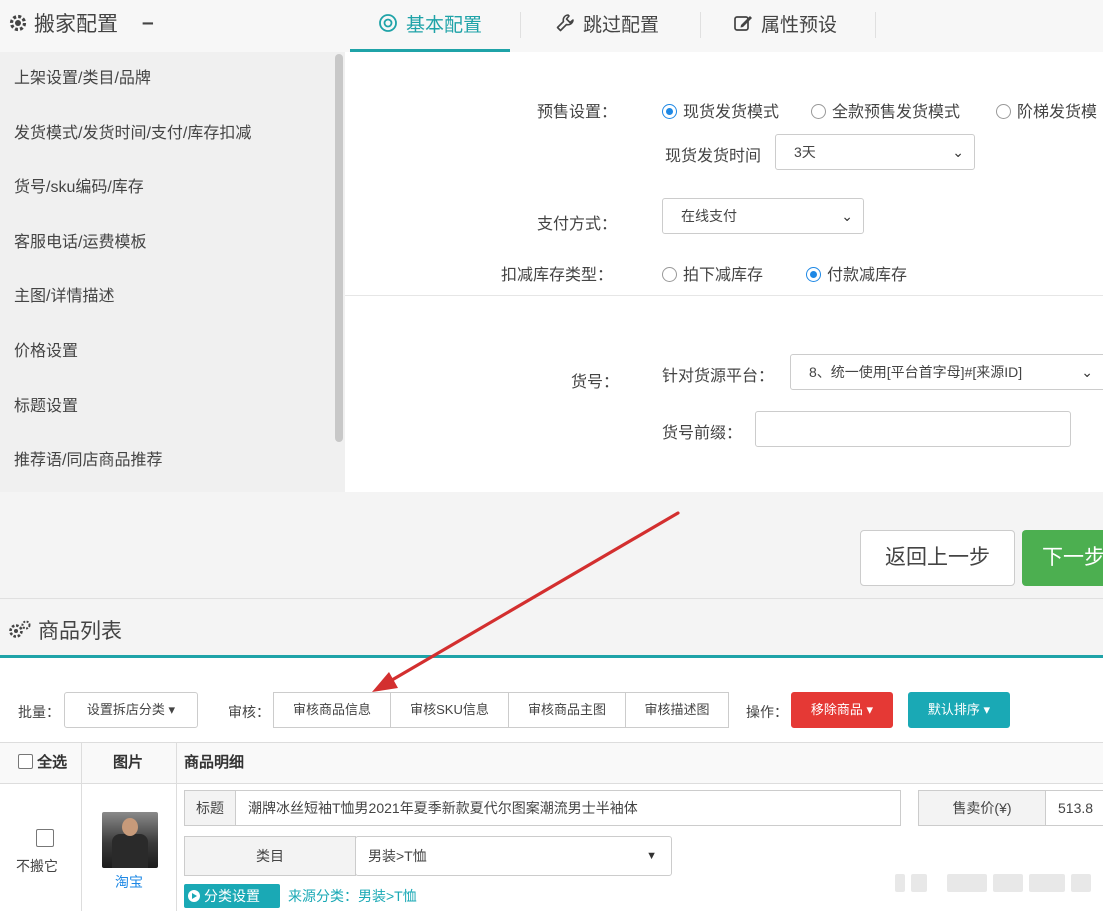 The height and width of the screenshot is (911, 1103). I want to click on tab-basic-config: 基本配置, so click(430, 34).